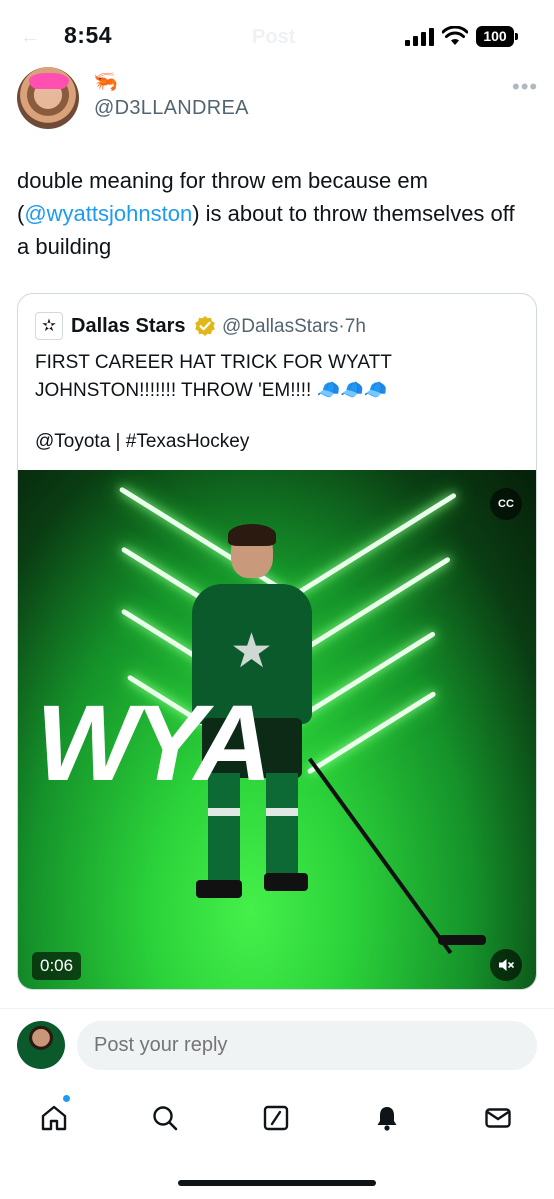 Image resolution: width=554 pixels, height=1199 pixels. I want to click on video-overlay-text: WYA, so click(154, 742).